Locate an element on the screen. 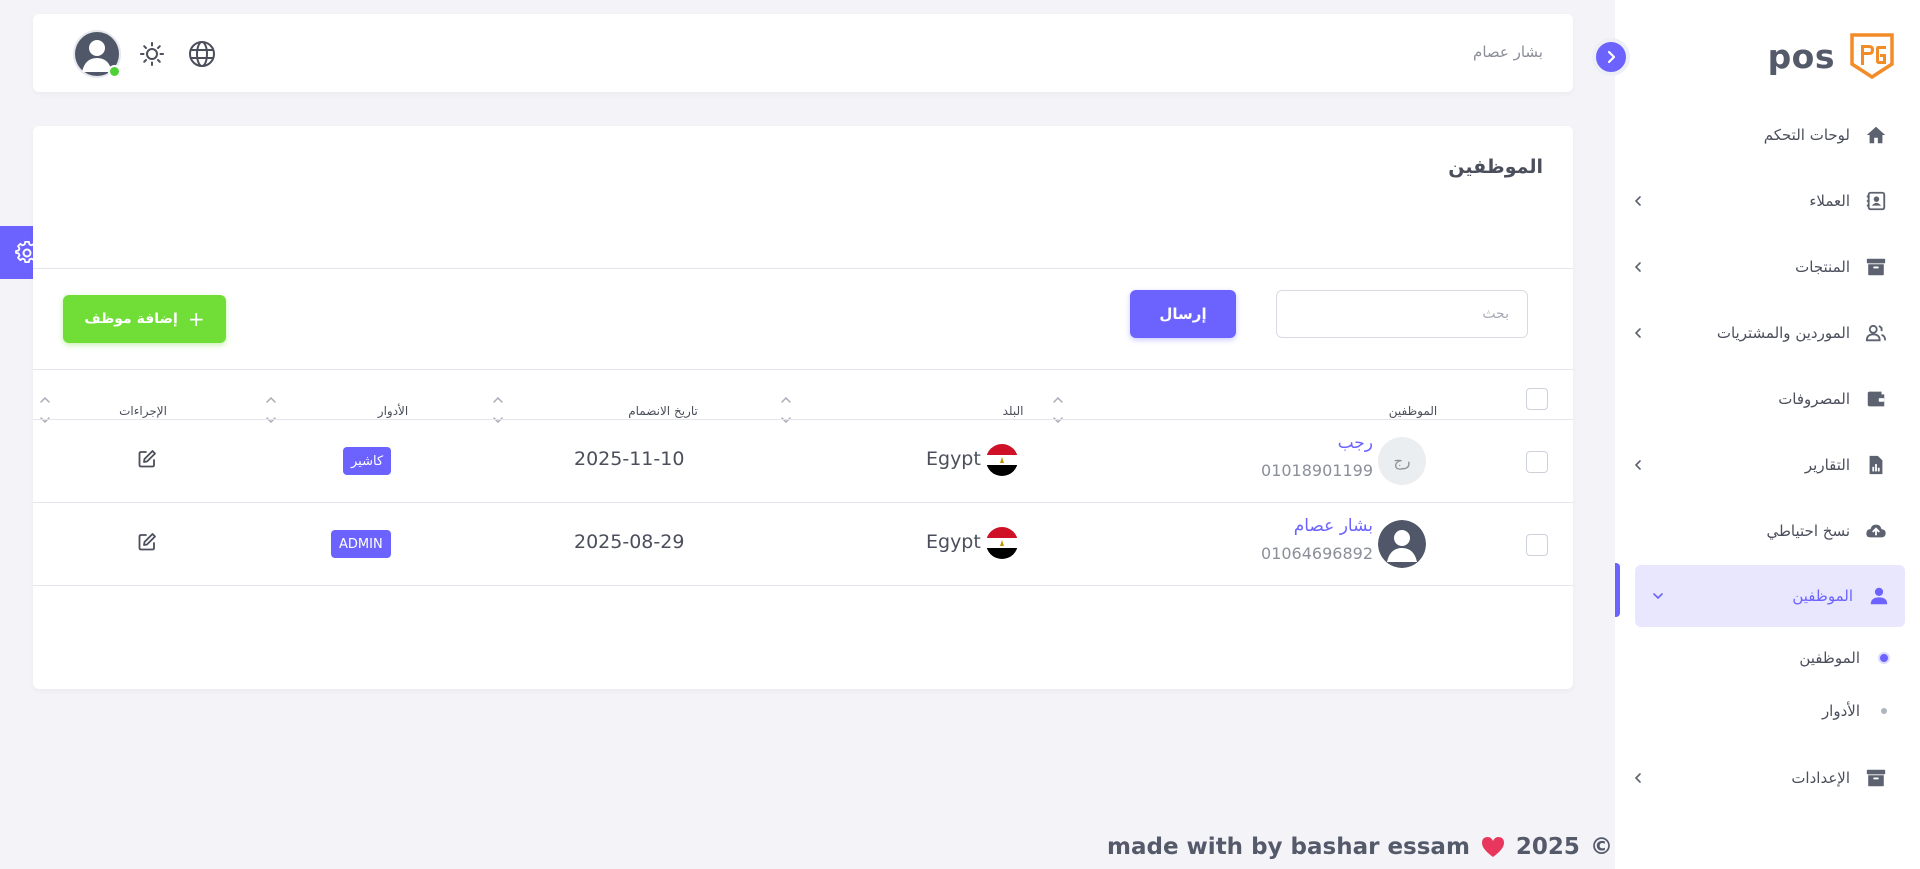 The height and width of the screenshot is (869, 1920). cloud-upload-icon is located at coordinates (1876, 531).